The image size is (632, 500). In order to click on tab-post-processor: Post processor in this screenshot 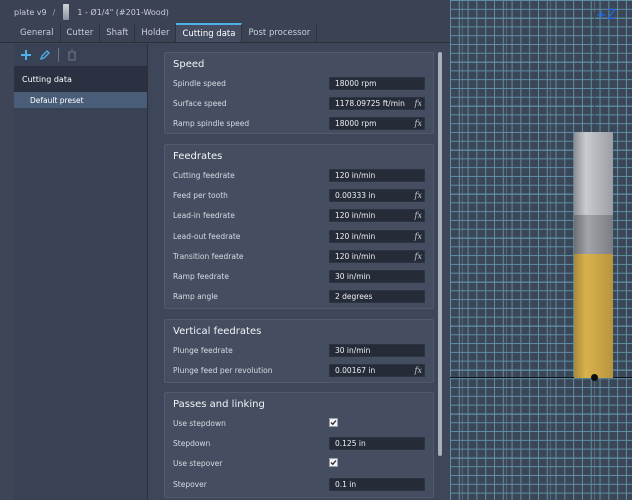, I will do `click(280, 32)`.